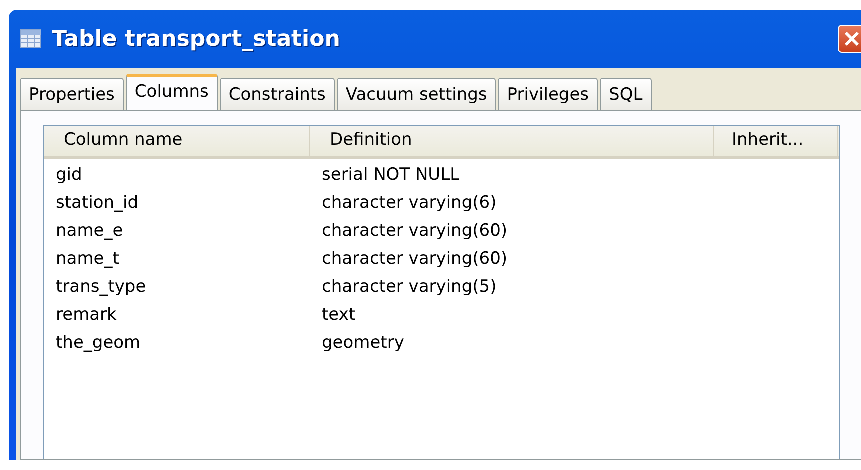 The width and height of the screenshot is (861, 470). Describe the element at coordinates (277, 94) in the screenshot. I see `tab: Constraints` at that location.